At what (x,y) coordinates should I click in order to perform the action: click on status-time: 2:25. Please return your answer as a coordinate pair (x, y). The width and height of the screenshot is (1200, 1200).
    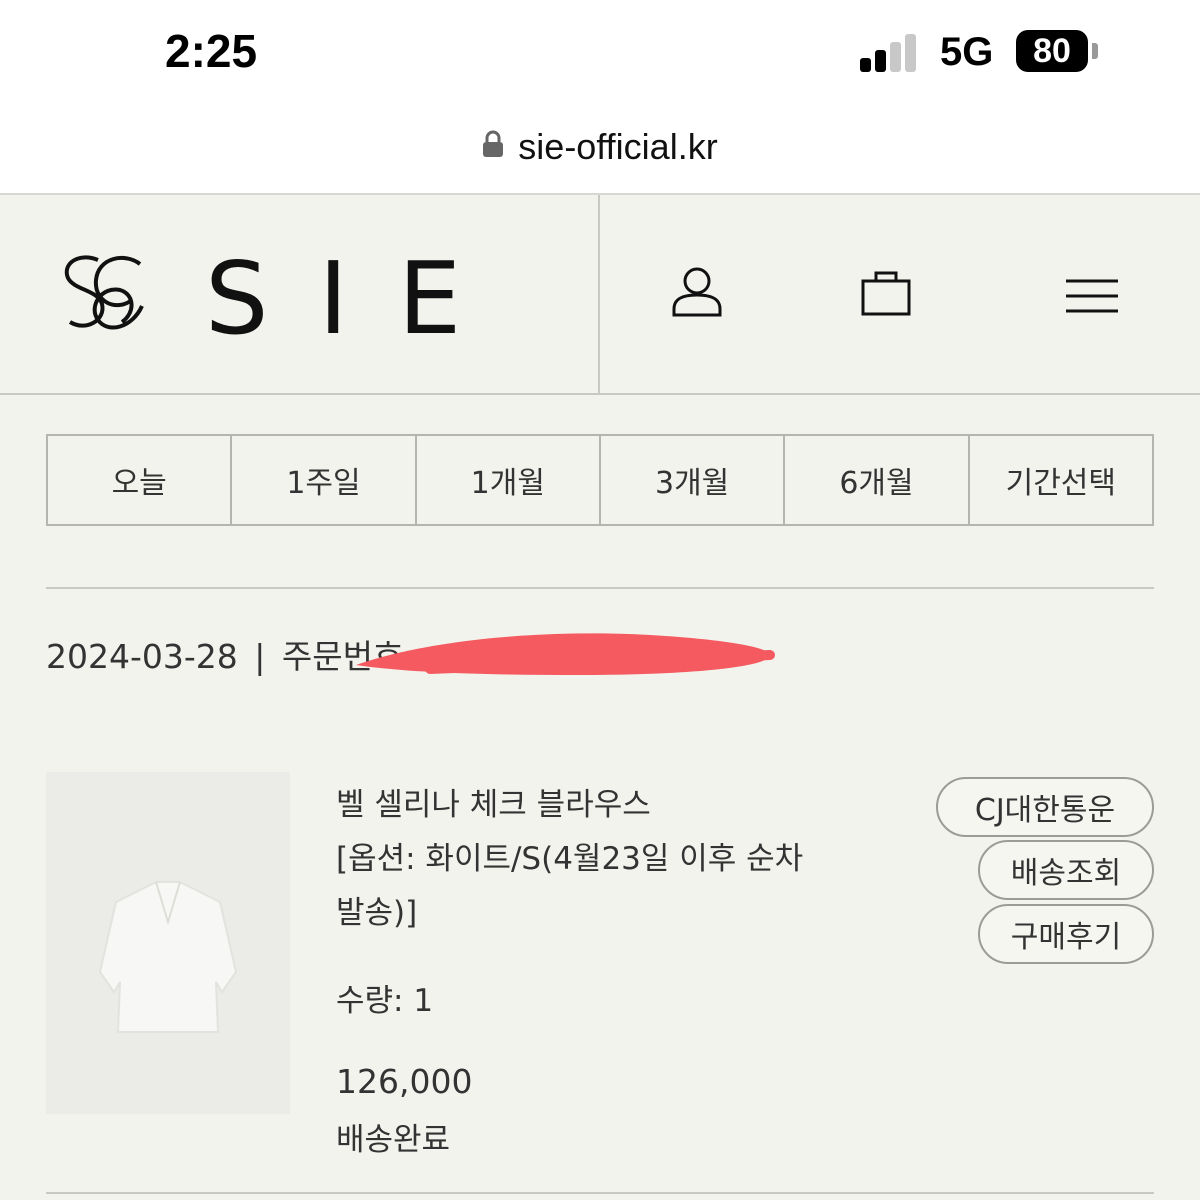
    Looking at the image, I should click on (211, 51).